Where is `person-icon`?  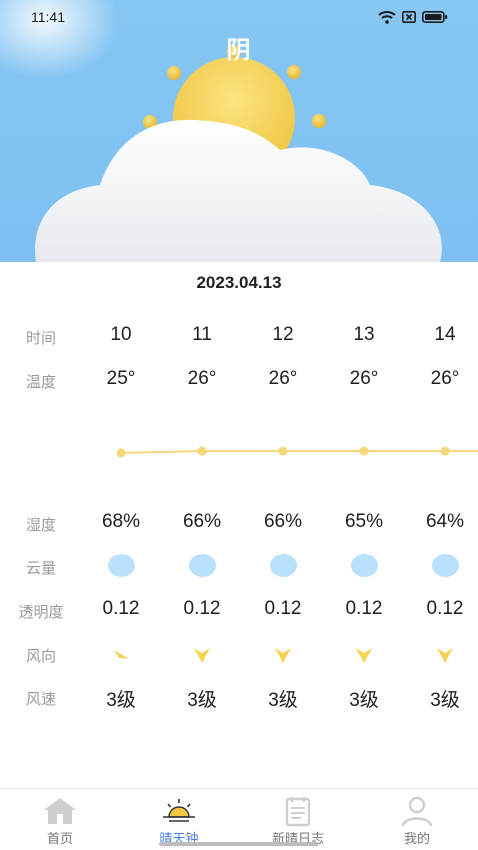 person-icon is located at coordinates (417, 811).